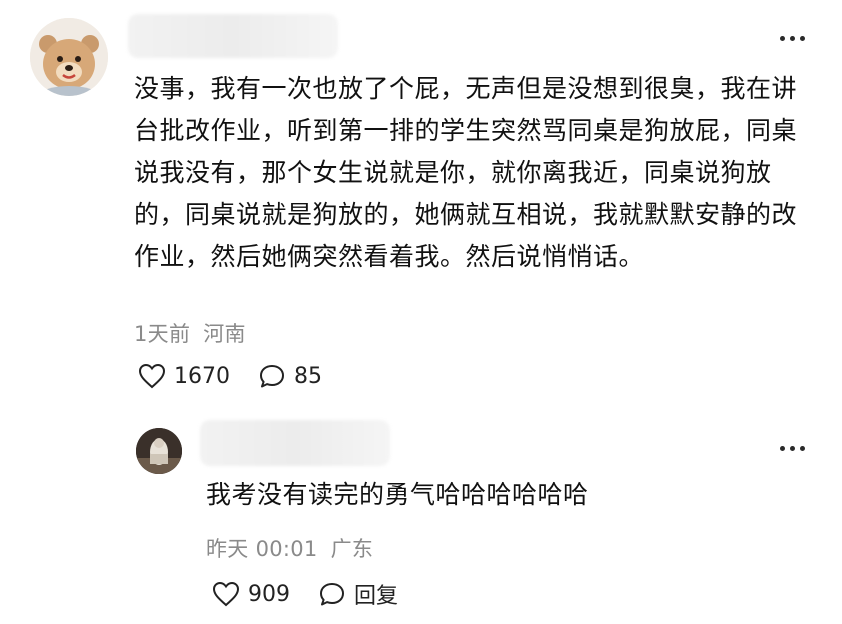 This screenshot has height=624, width=842. What do you see at coordinates (269, 594) in the screenshot?
I see `reply-like-count: 909` at bounding box center [269, 594].